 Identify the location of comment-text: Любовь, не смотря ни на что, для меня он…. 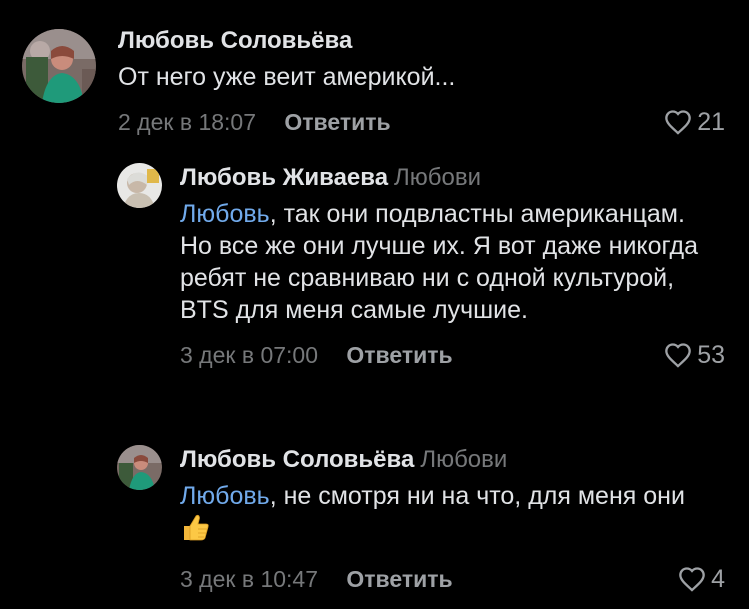
(450, 515).